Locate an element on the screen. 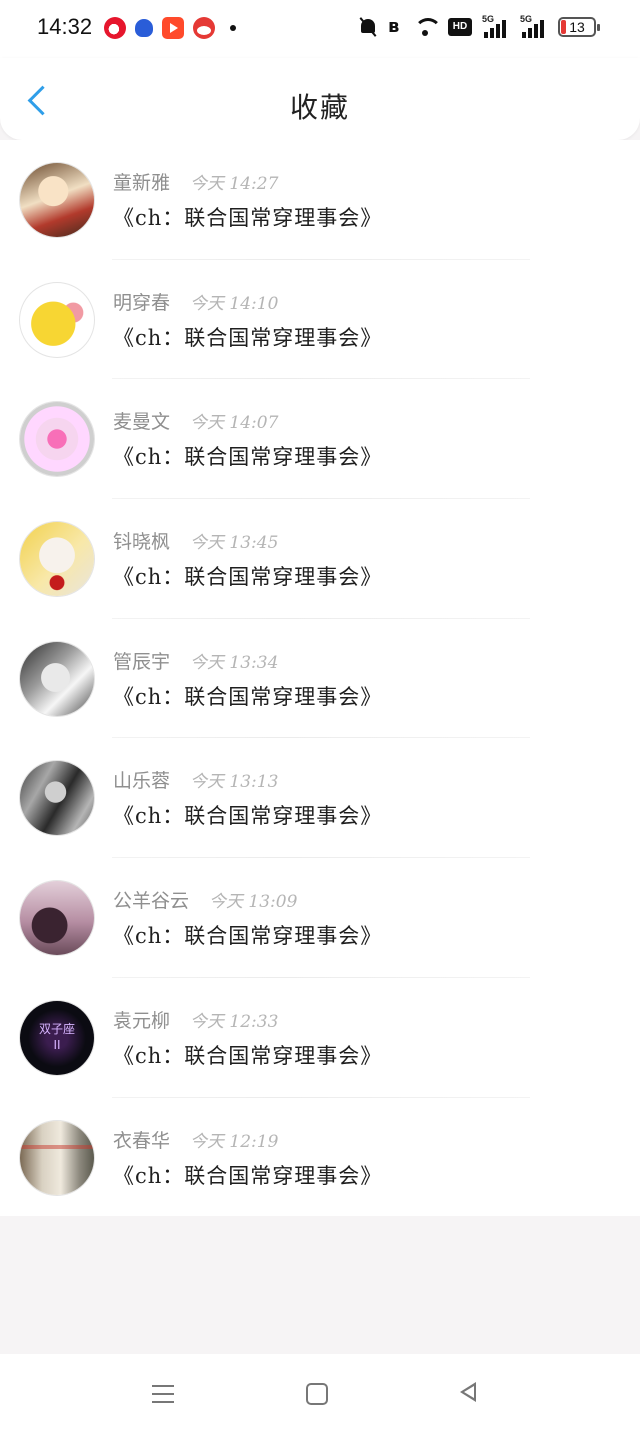  wifi-icon is located at coordinates (427, 27).